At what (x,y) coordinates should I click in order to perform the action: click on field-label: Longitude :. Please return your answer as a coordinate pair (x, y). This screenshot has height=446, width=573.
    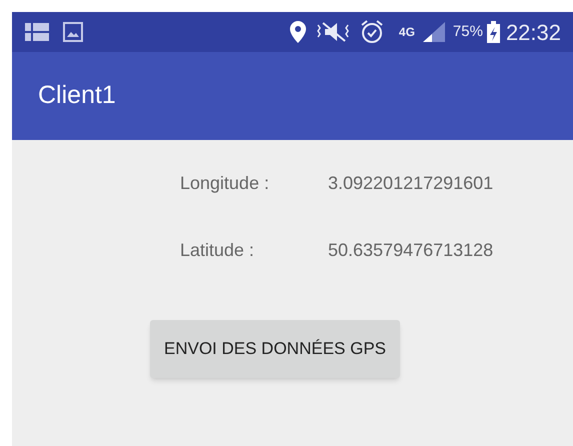
    Looking at the image, I should click on (225, 183).